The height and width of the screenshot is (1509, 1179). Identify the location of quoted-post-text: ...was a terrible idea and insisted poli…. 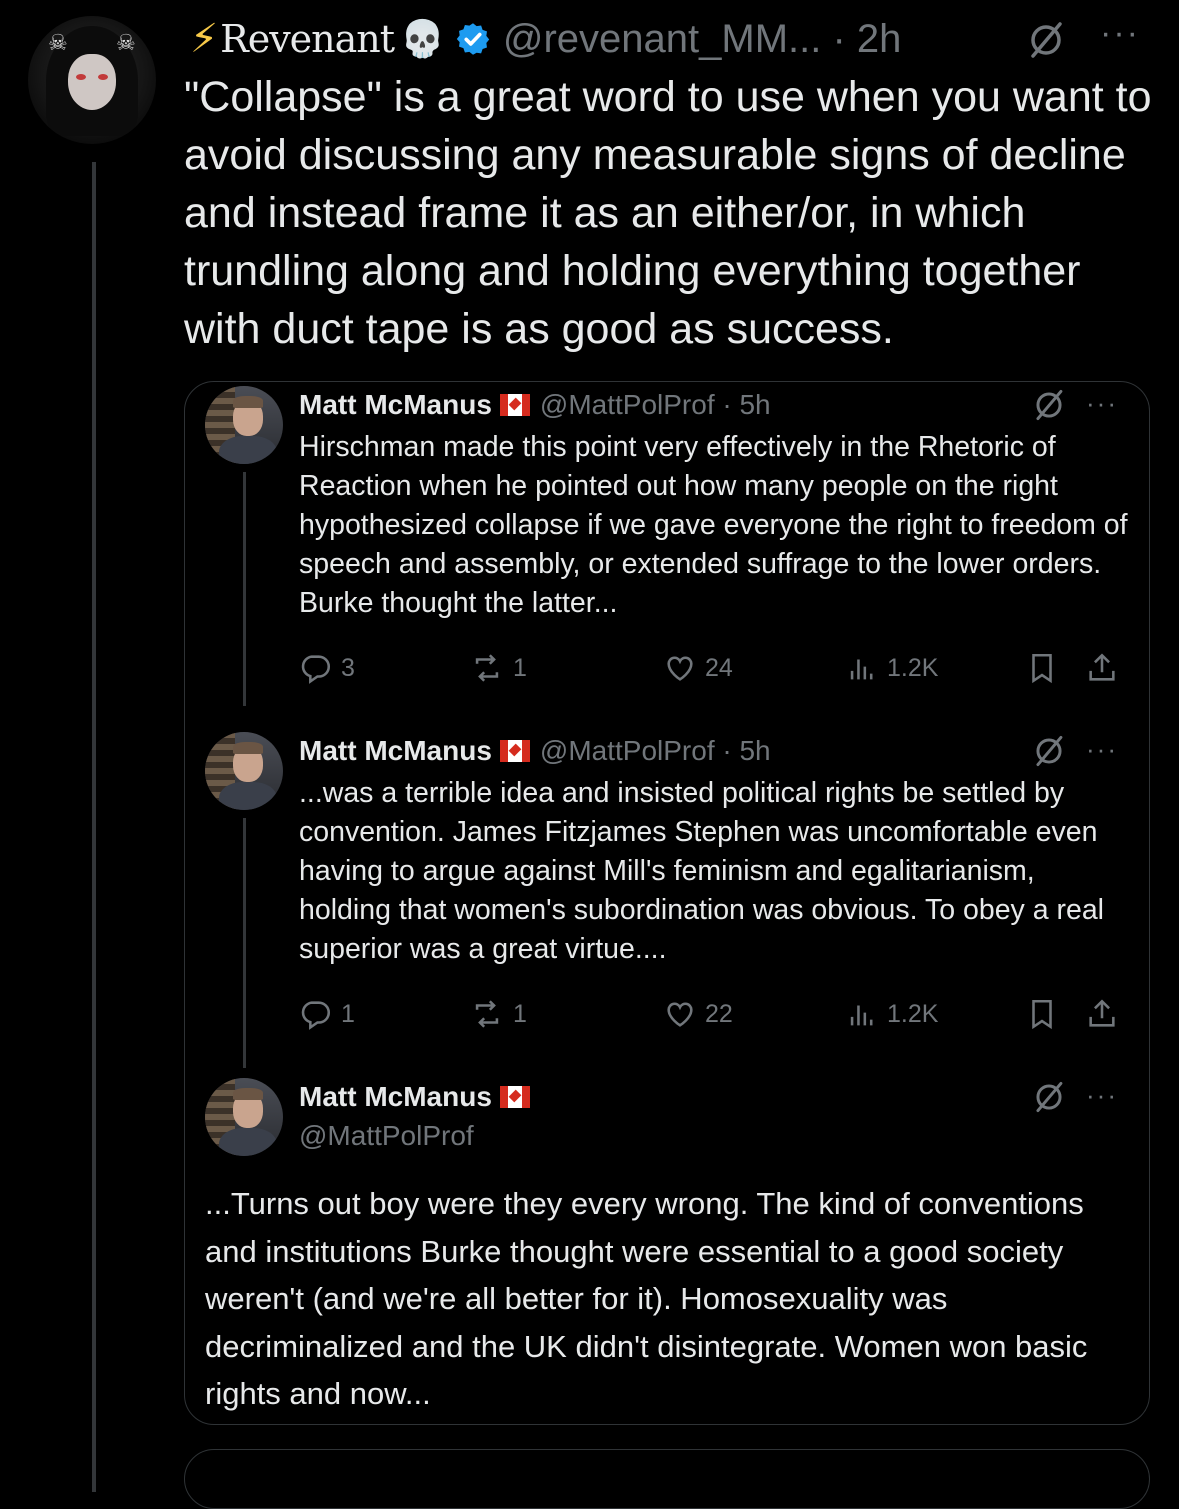
(701, 871).